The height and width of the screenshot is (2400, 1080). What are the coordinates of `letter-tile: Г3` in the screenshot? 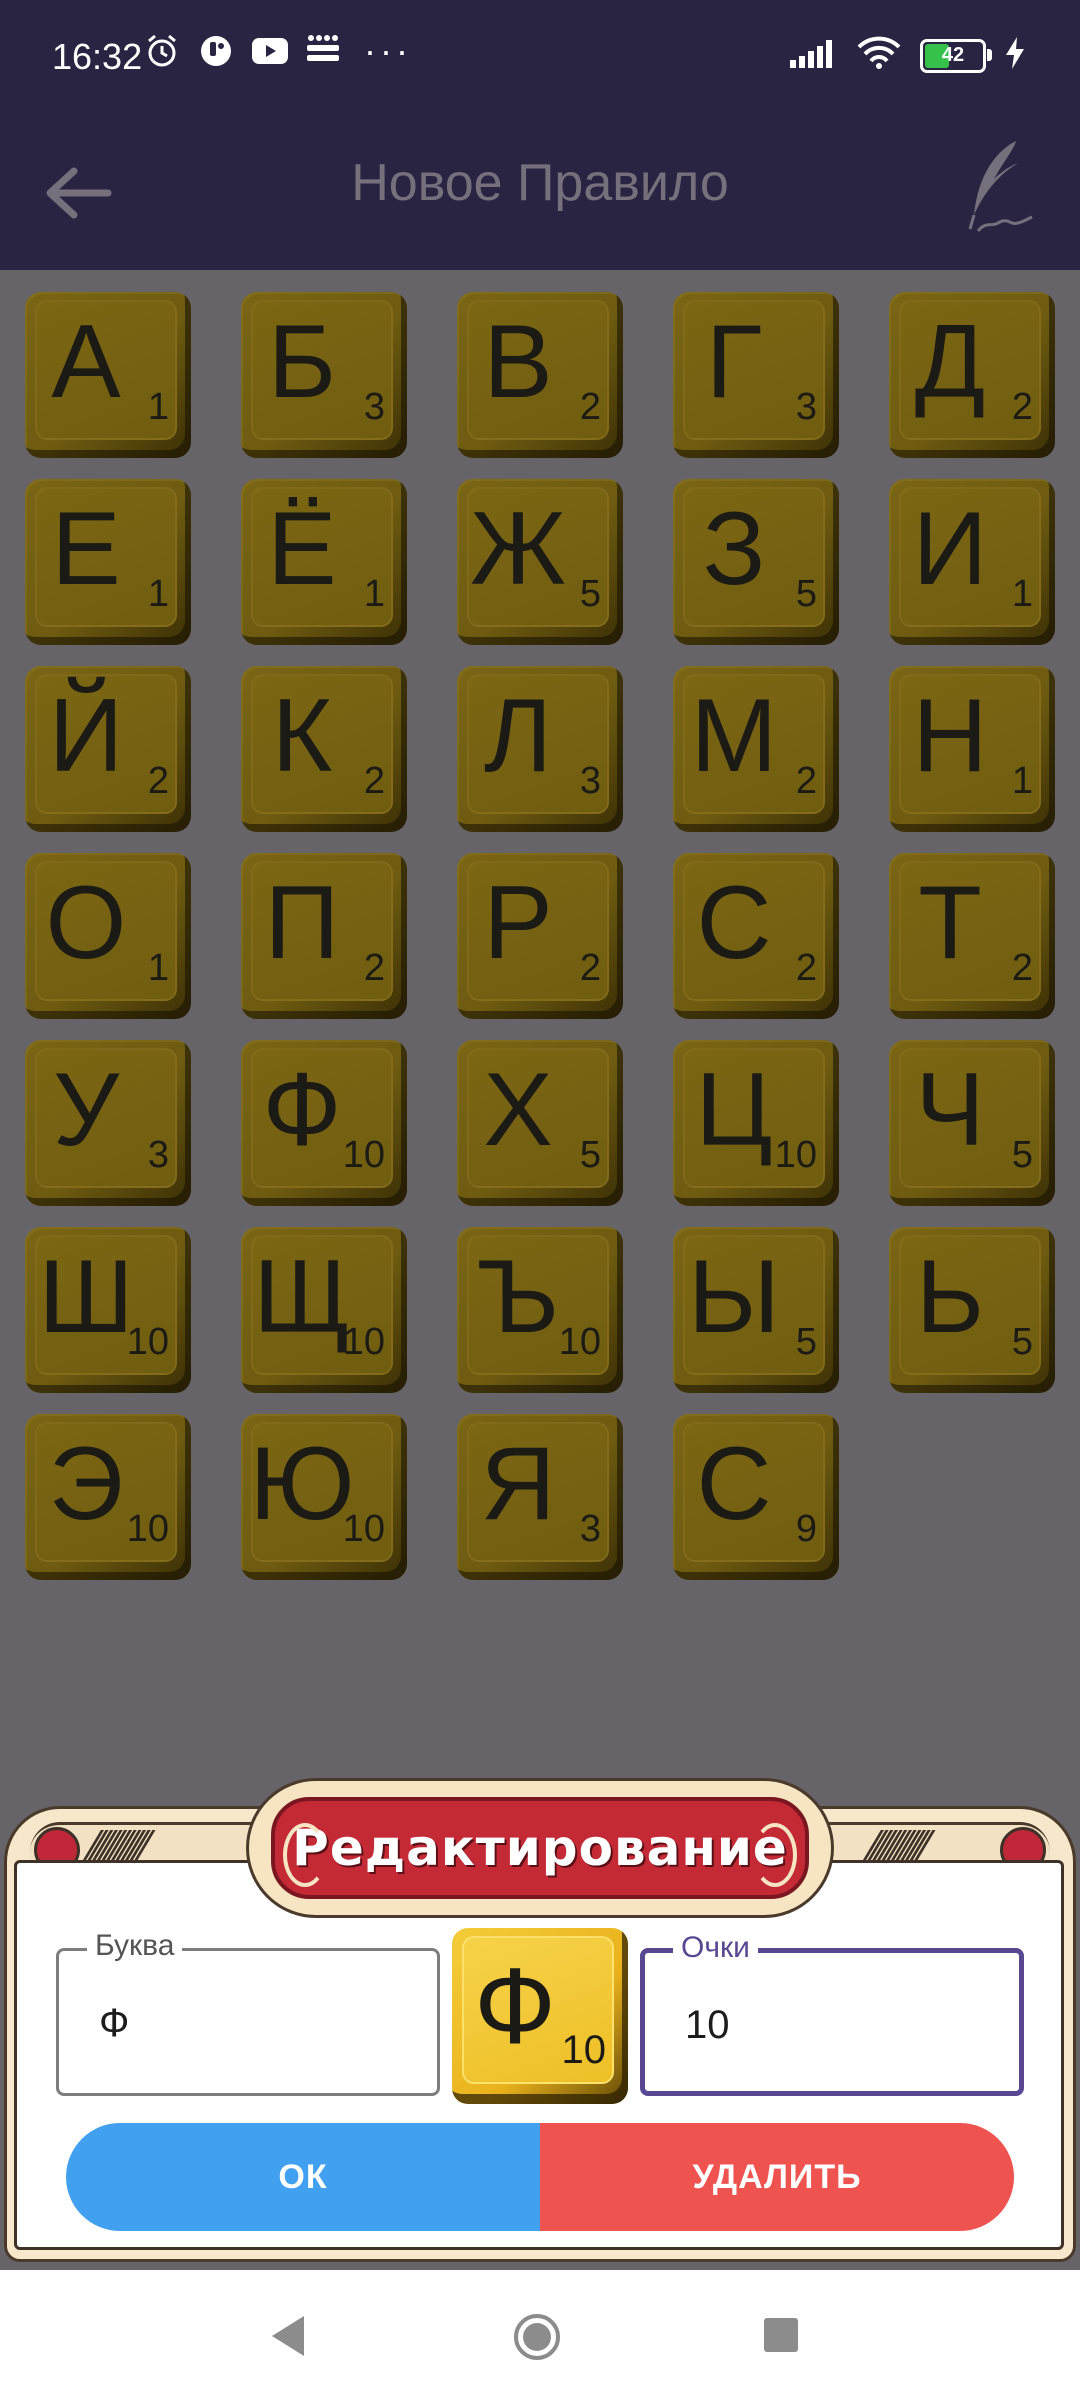 It's located at (756, 375).